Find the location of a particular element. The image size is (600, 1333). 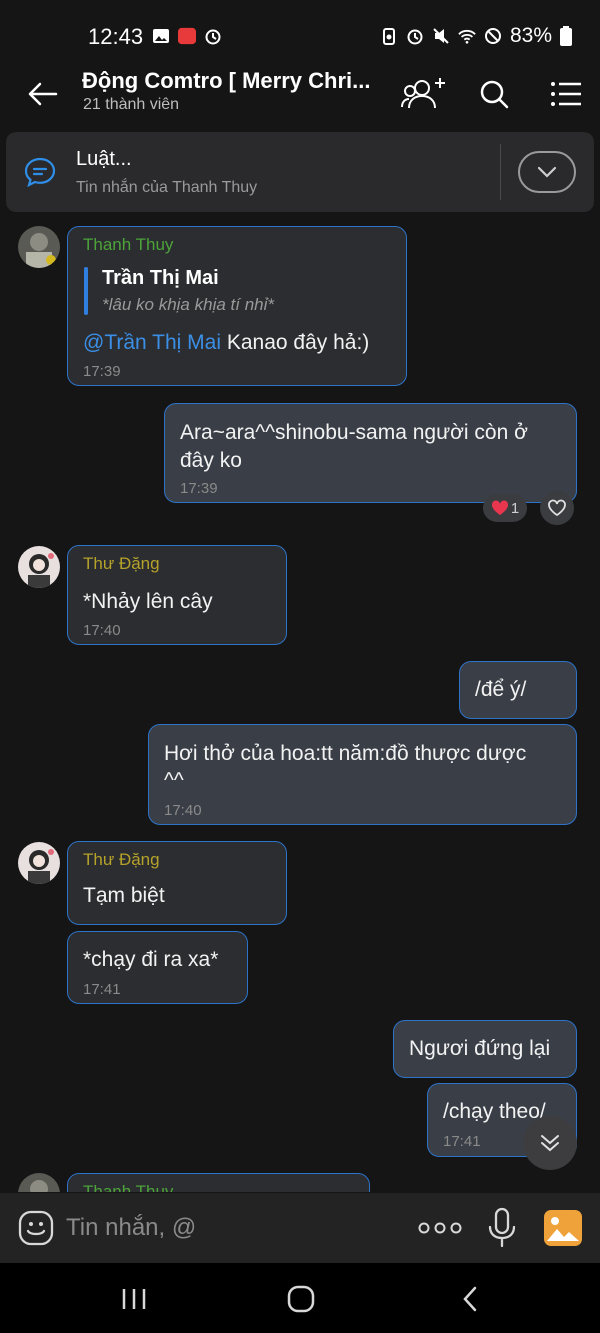

message-bubble-incoming: *chạy đi ra xa* 17:41 is located at coordinates (157, 967).